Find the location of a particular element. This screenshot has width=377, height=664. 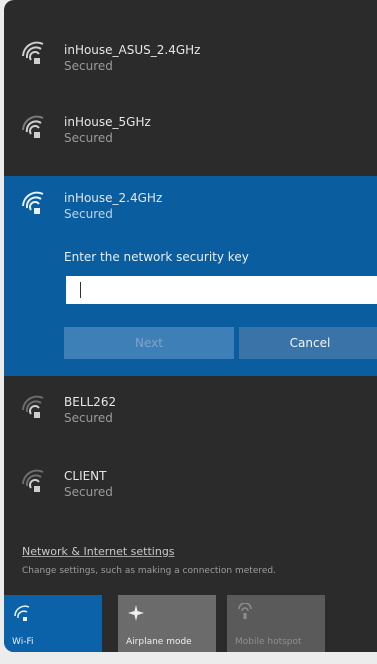

security-key-input is located at coordinates (221, 290).